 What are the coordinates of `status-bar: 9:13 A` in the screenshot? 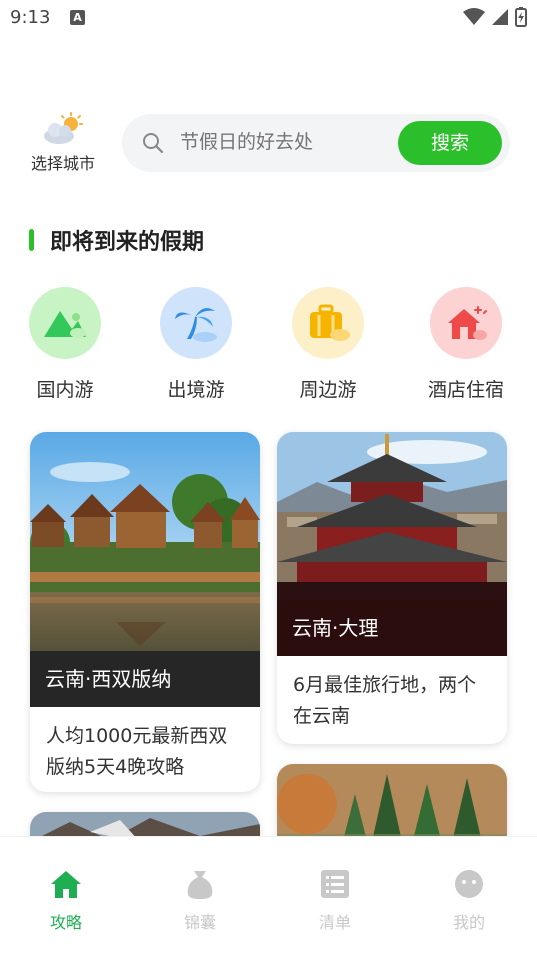 It's located at (268, 18).